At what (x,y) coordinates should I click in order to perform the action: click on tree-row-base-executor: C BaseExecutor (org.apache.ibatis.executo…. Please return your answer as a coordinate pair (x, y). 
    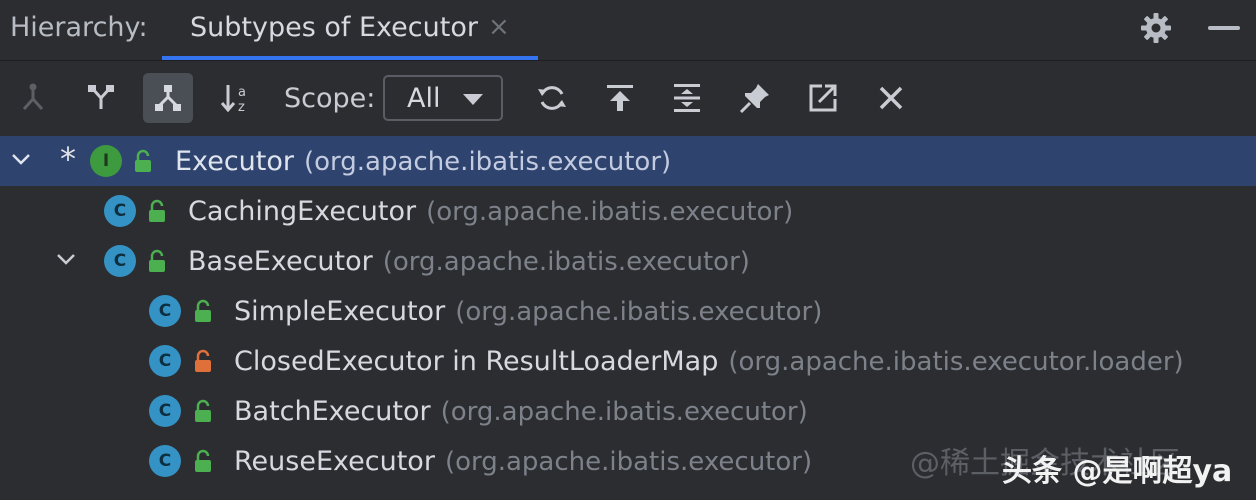
    Looking at the image, I should click on (628, 261).